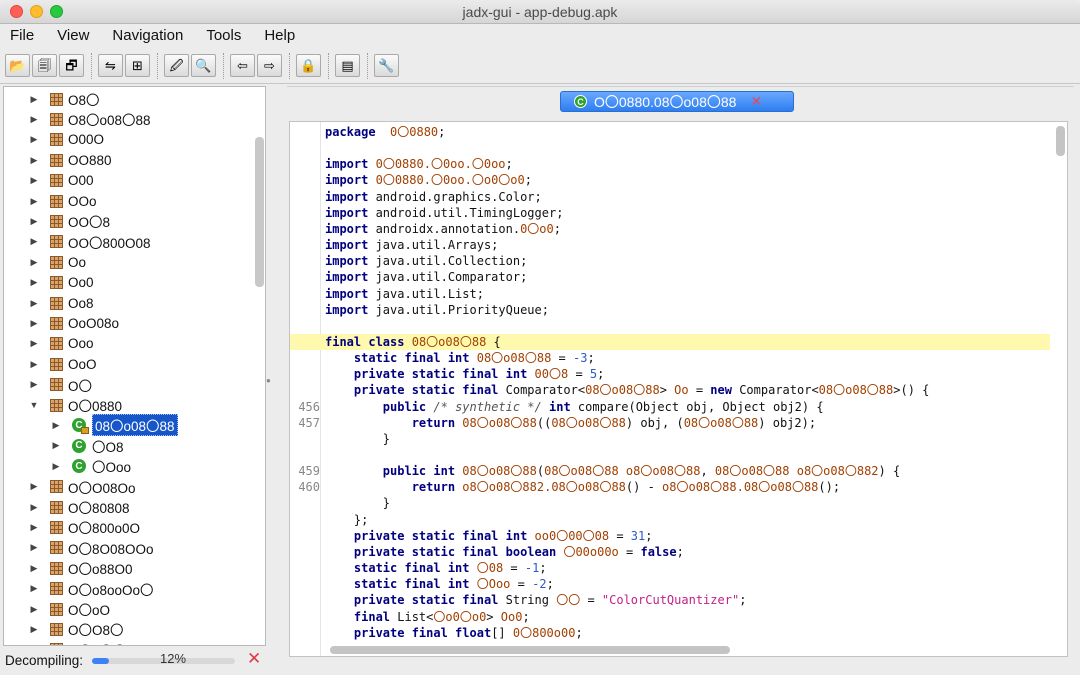  I want to click on tree-item: ▶ O〇8O08OOo, so click(91, 548).